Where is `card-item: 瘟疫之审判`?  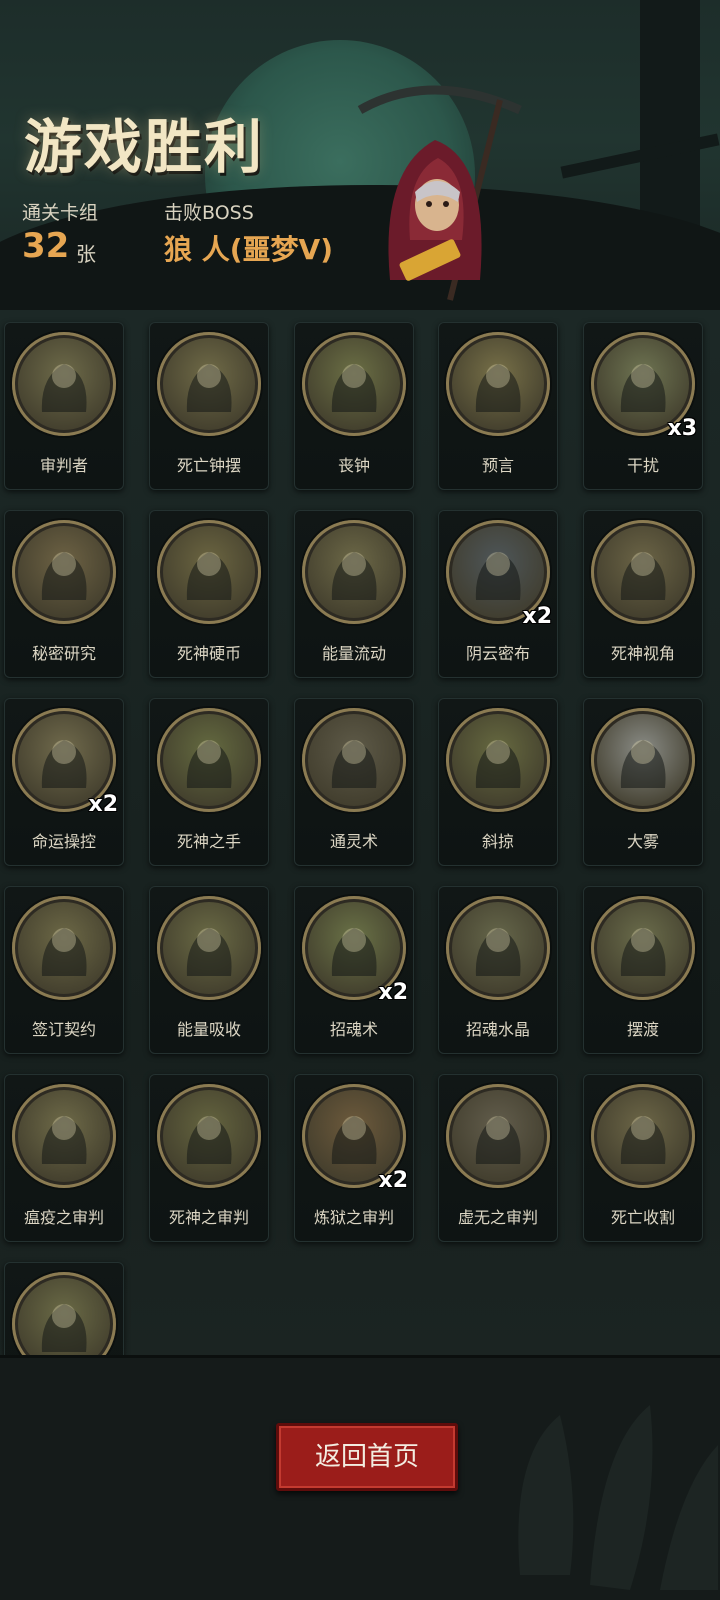 card-item: 瘟疫之审判 is located at coordinates (64, 1158).